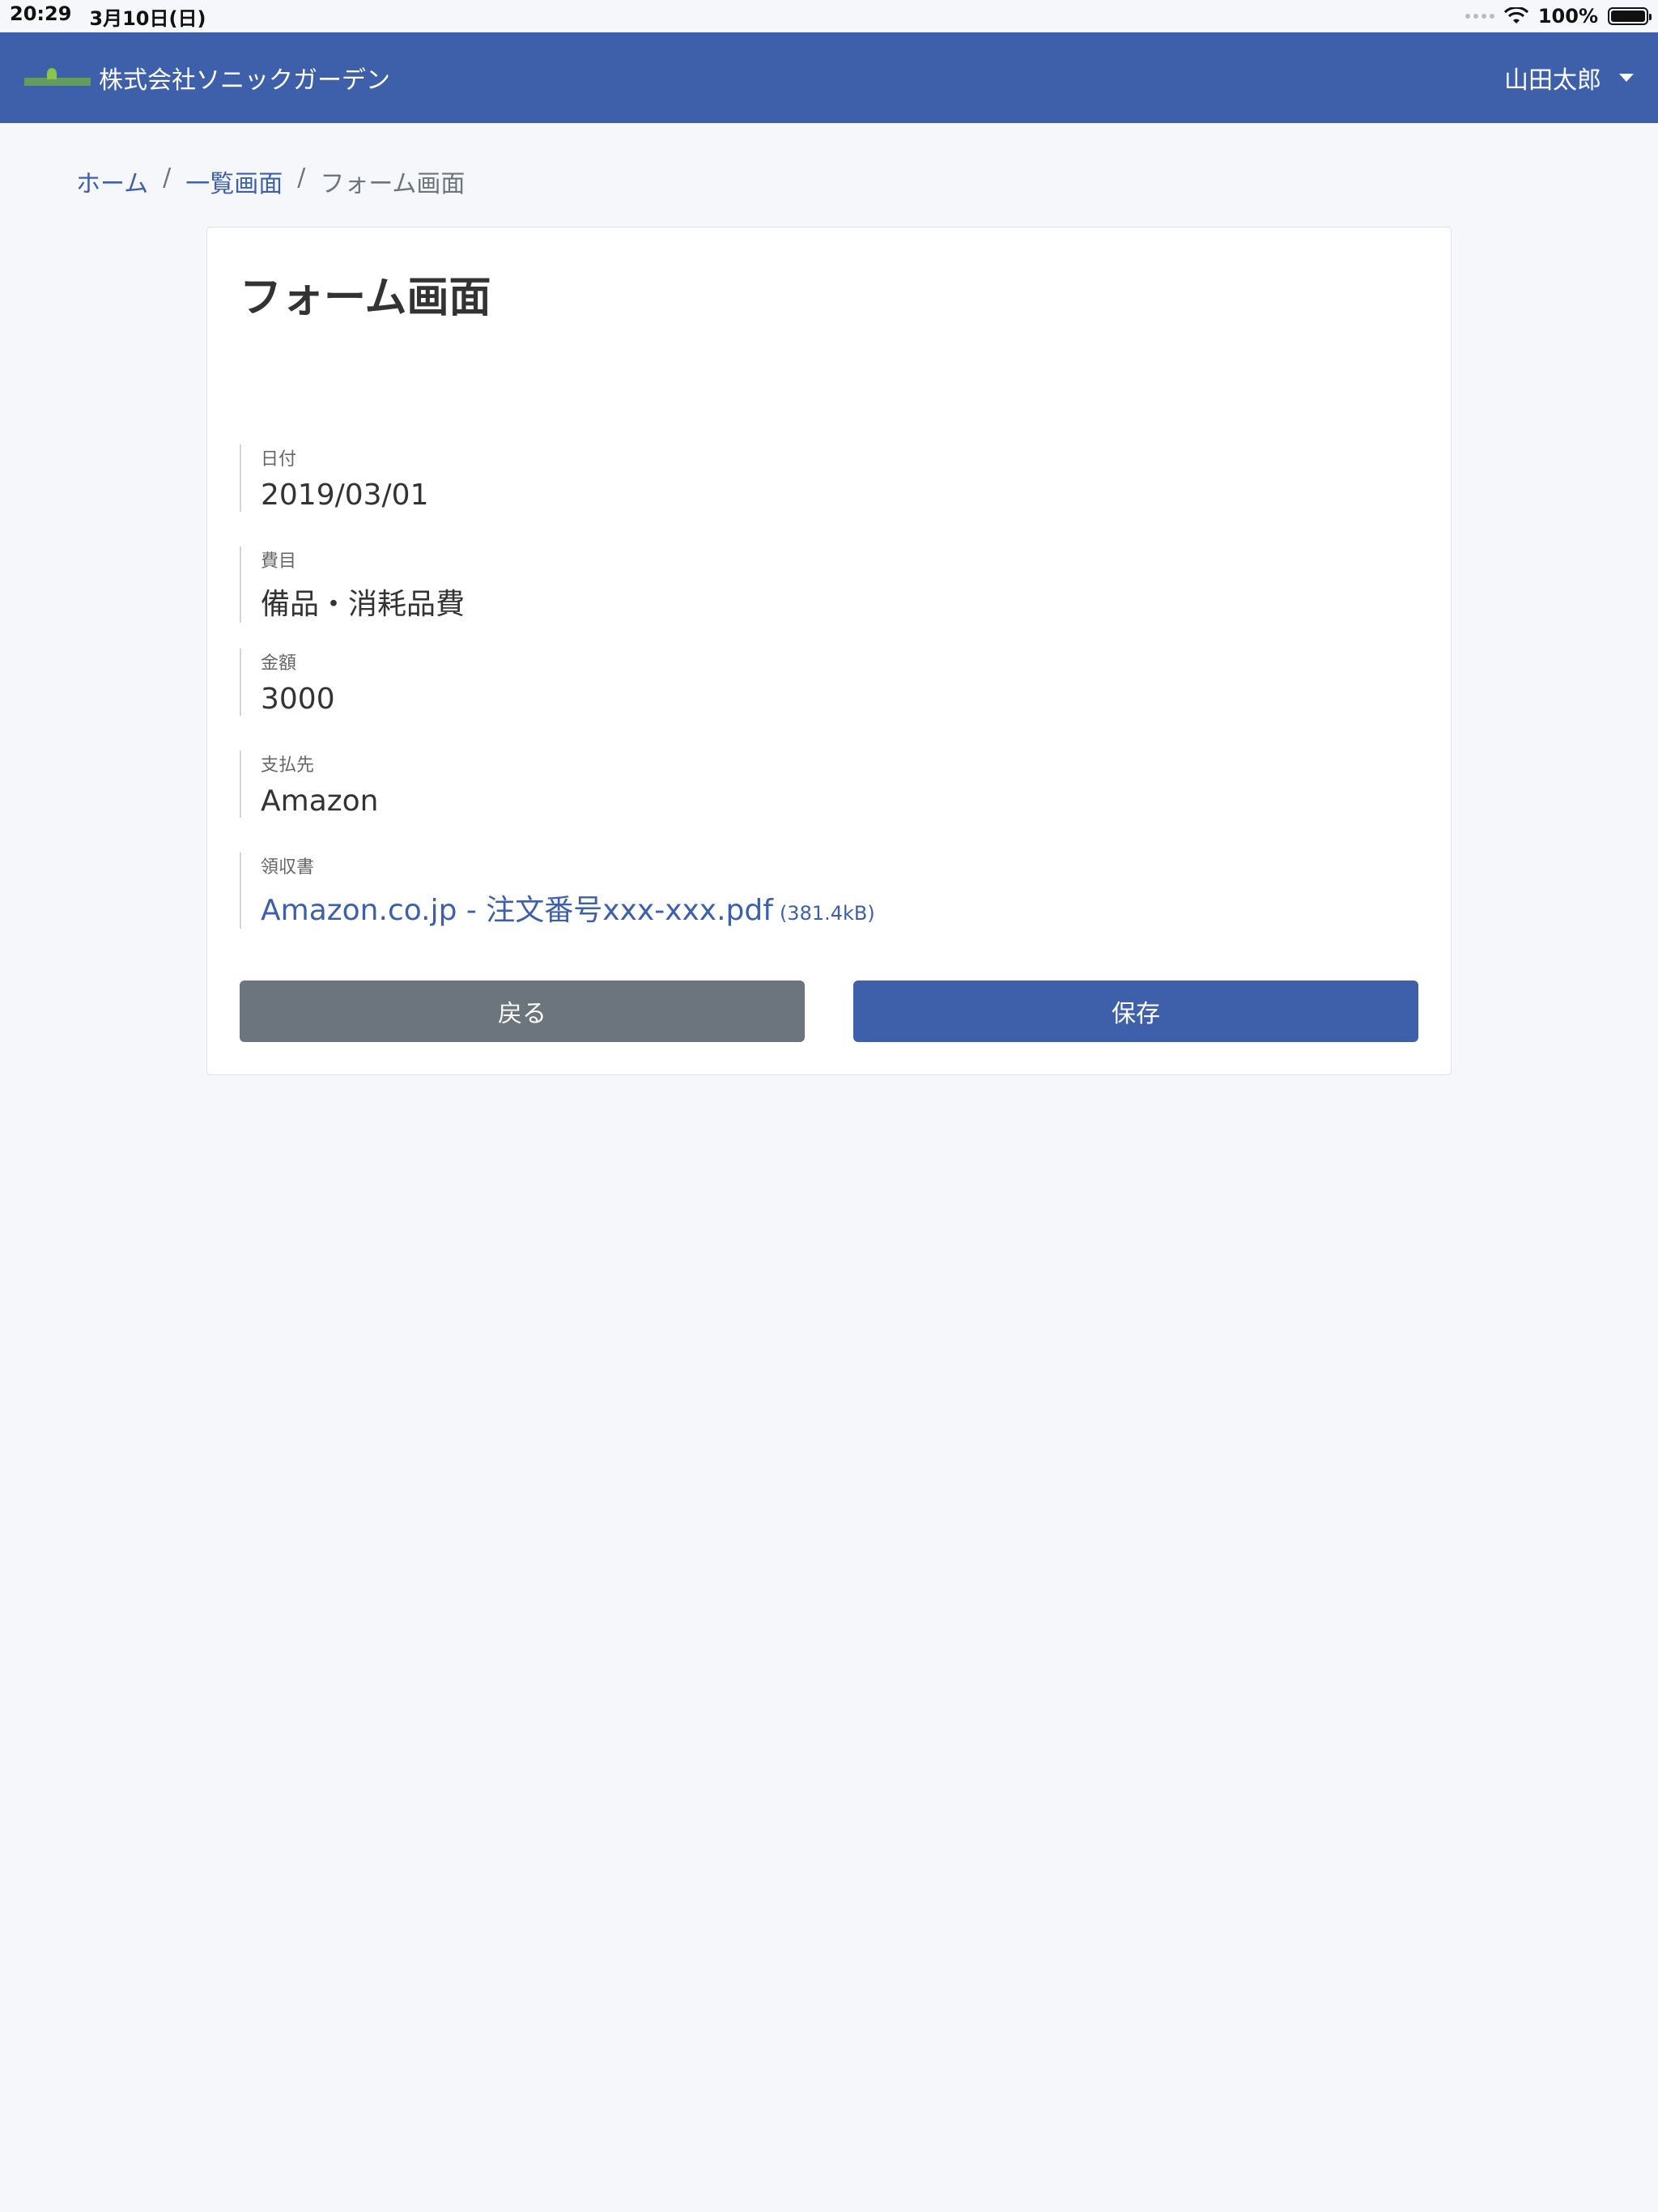 The width and height of the screenshot is (1658, 2212). I want to click on field-category: 費目 備品・消耗品費, so click(644, 585).